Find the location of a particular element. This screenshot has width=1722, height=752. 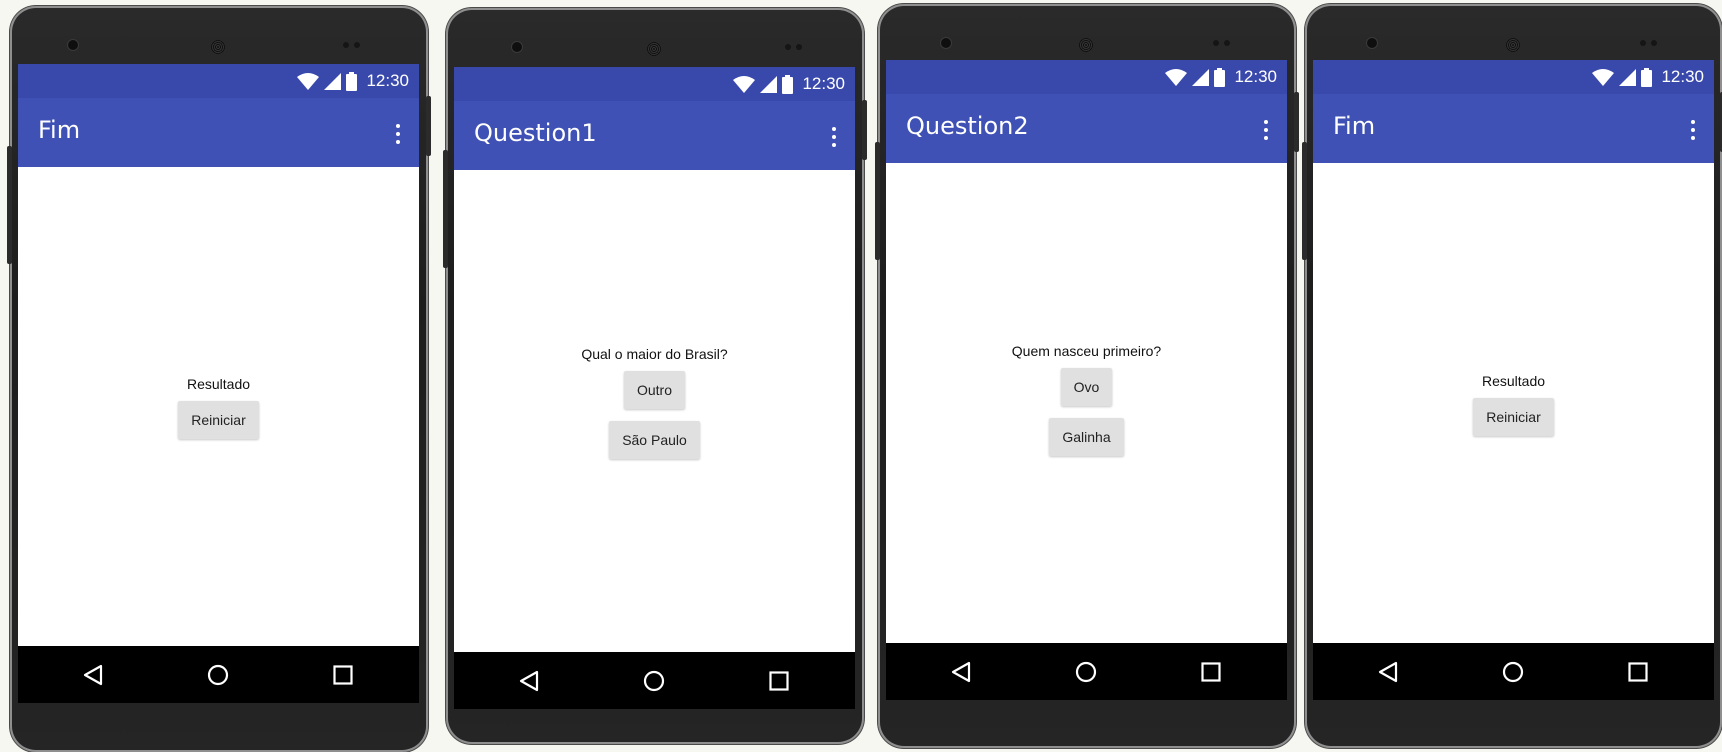

toolbar-title: Question2 is located at coordinates (967, 126).